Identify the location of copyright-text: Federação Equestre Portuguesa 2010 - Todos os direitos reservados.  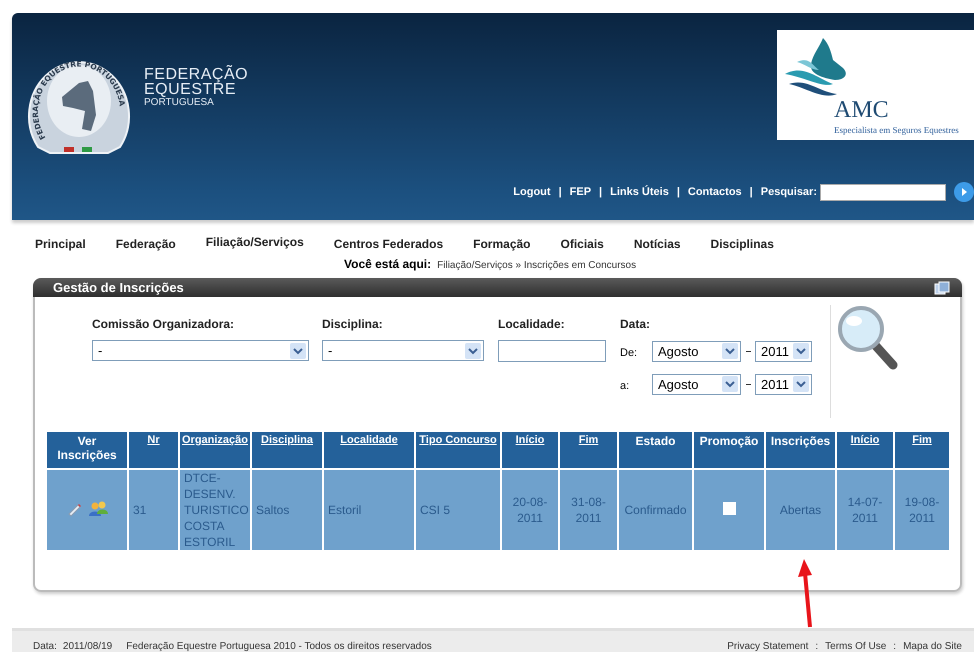
(279, 646).